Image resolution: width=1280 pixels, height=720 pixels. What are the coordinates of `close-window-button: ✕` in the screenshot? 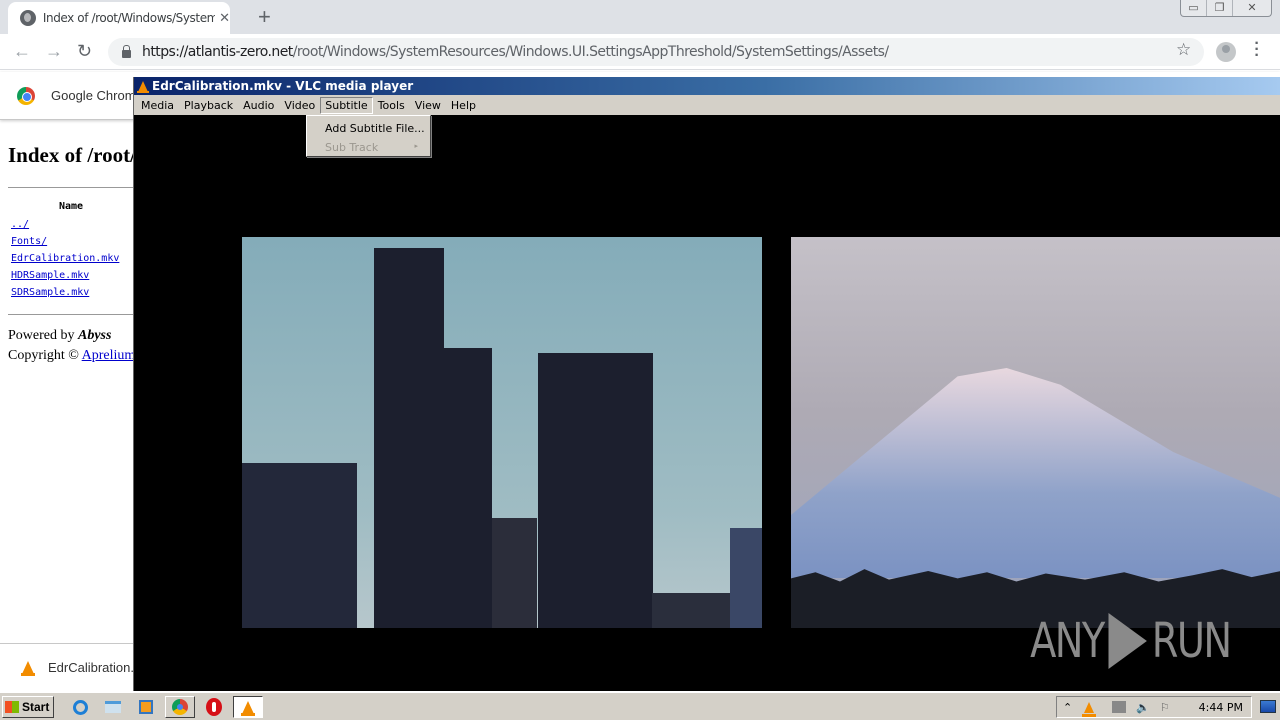 It's located at (1252, 8).